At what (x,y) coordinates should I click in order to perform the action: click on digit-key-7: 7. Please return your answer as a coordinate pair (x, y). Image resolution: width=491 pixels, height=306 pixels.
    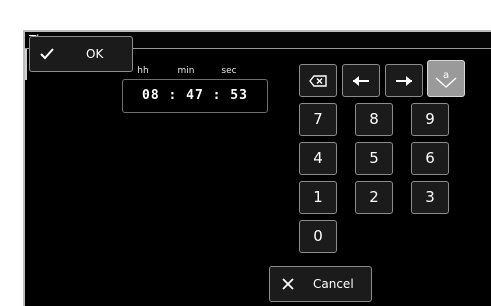
    Looking at the image, I should click on (318, 119).